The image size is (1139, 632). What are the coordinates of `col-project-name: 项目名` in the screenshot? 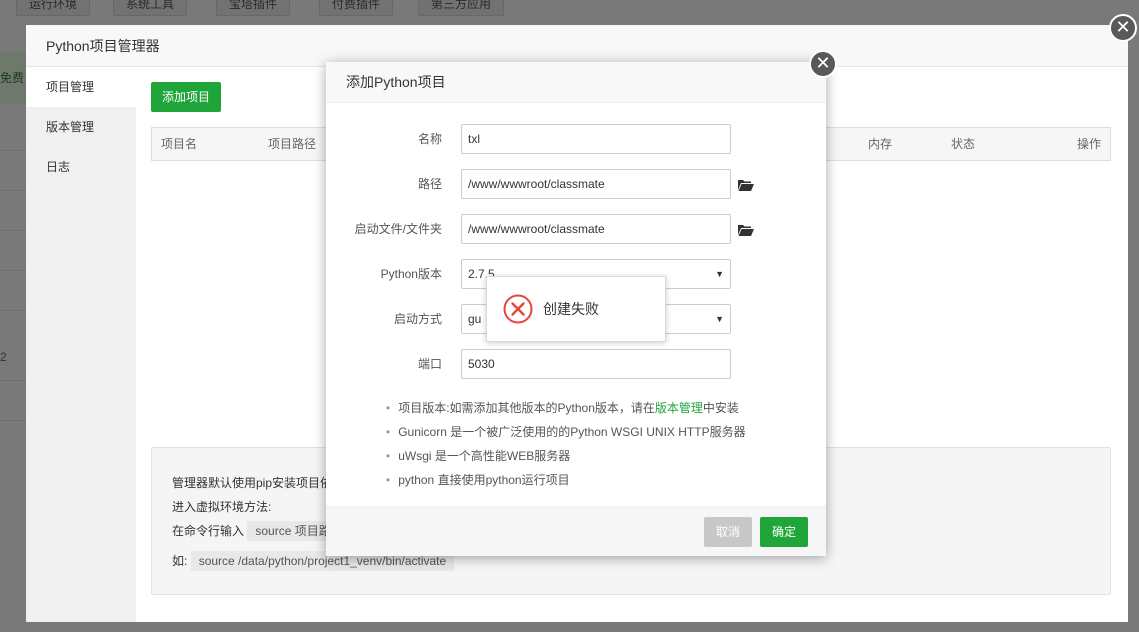 It's located at (179, 144).